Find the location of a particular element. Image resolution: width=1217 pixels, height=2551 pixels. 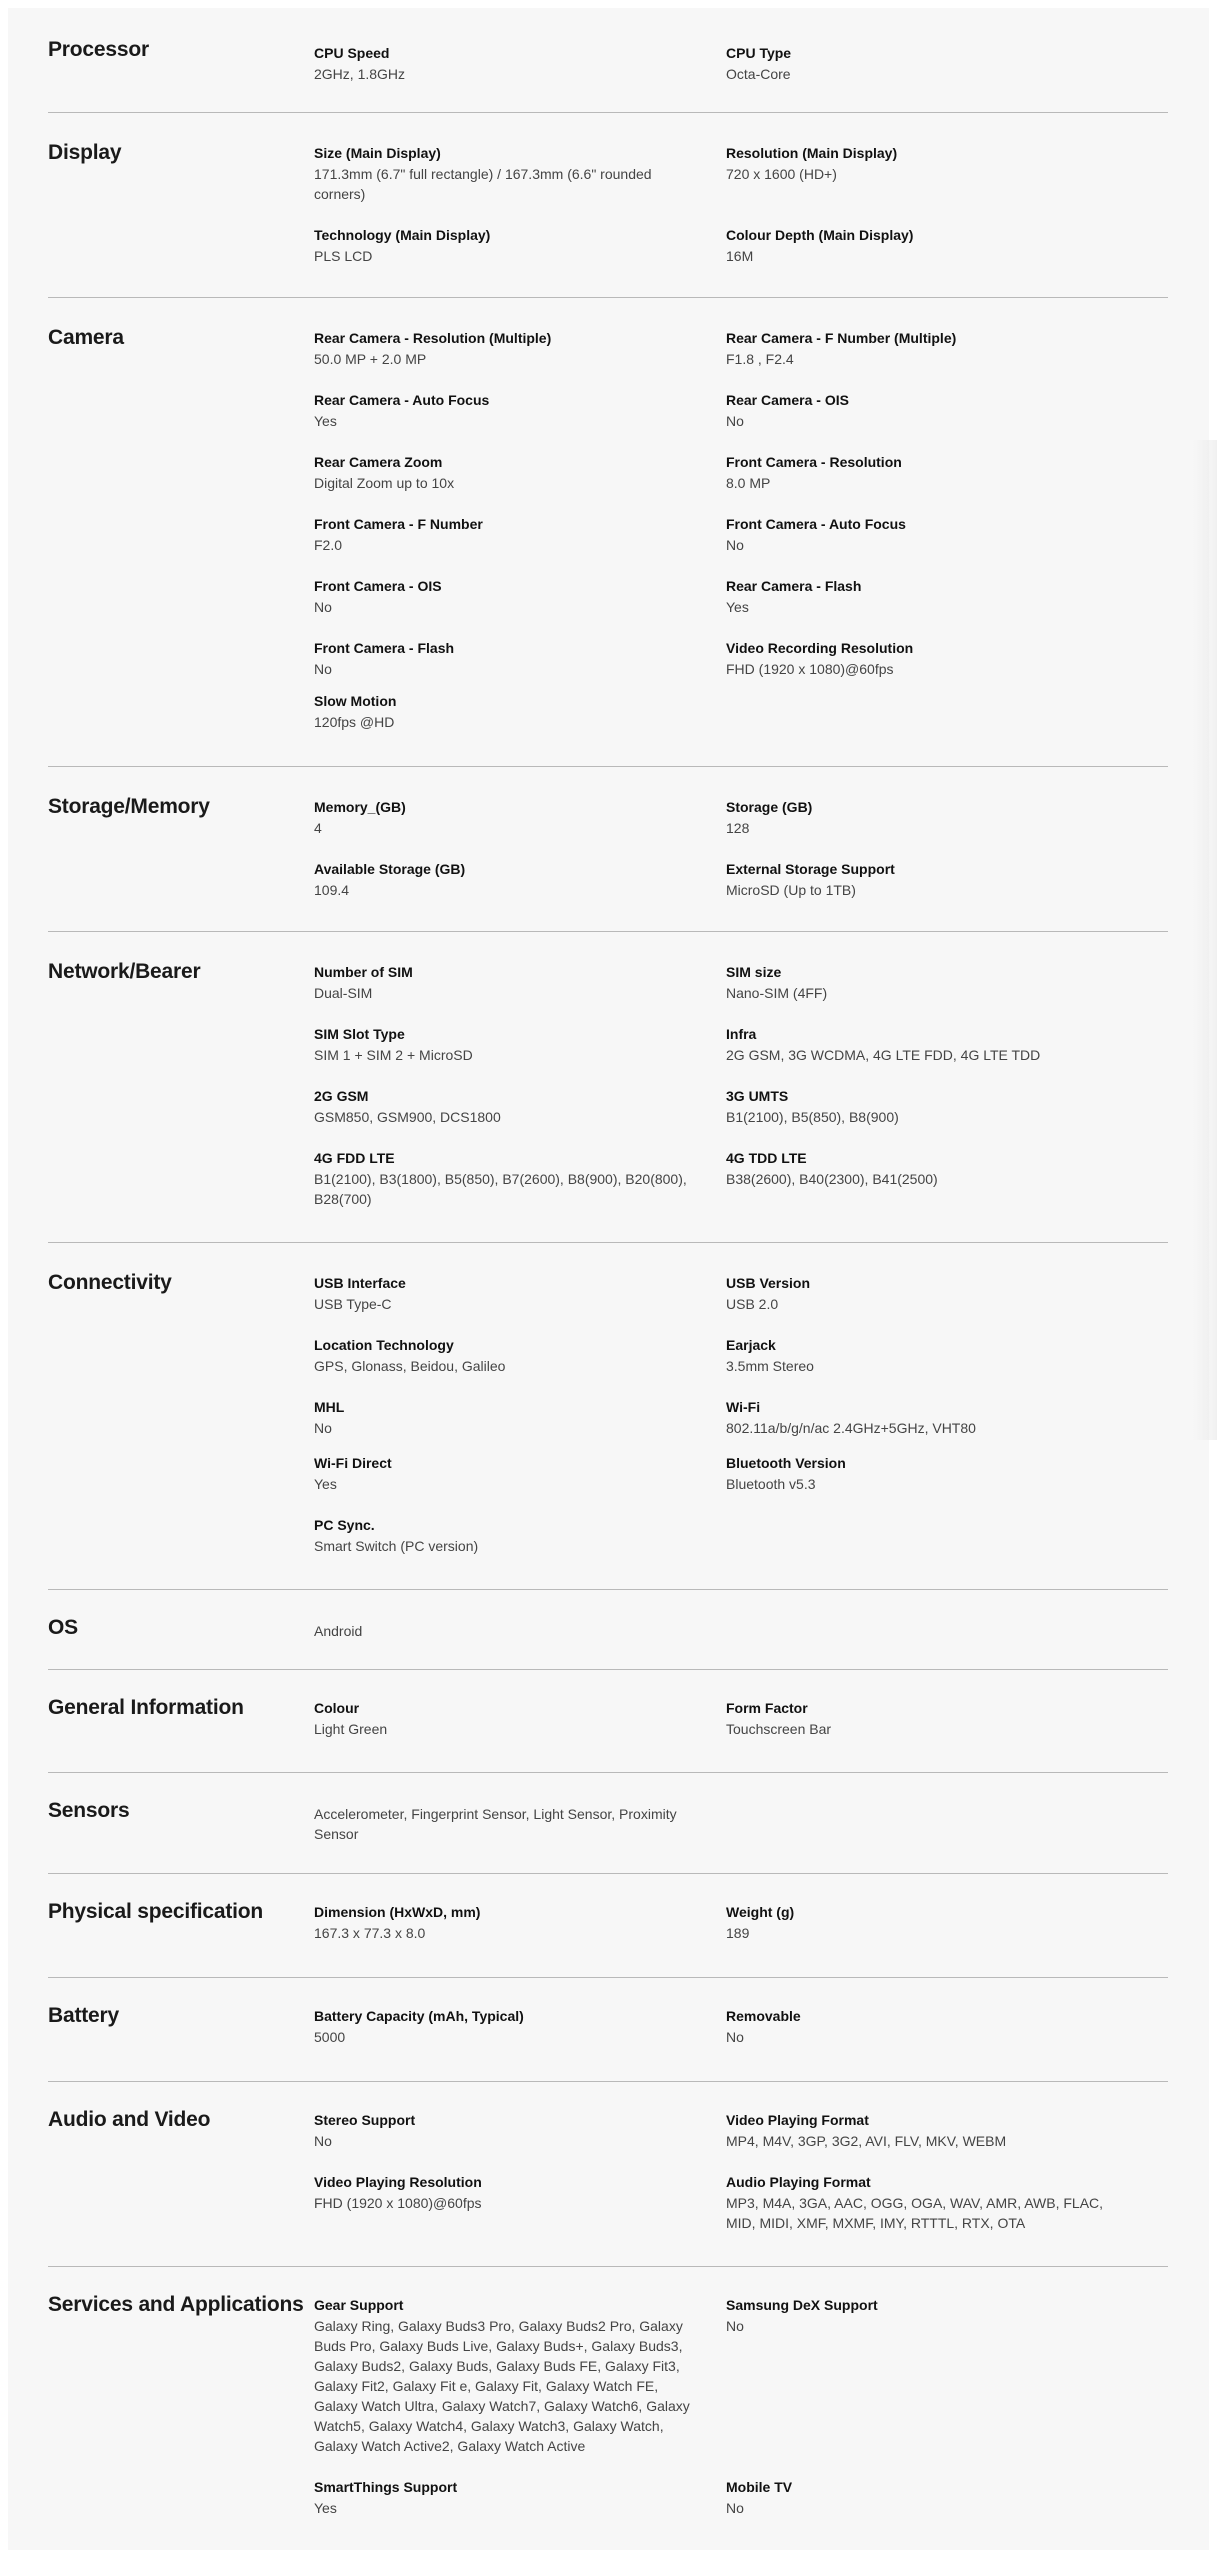

spec-field: Memory_(GB) 4 is located at coordinates (504, 817).